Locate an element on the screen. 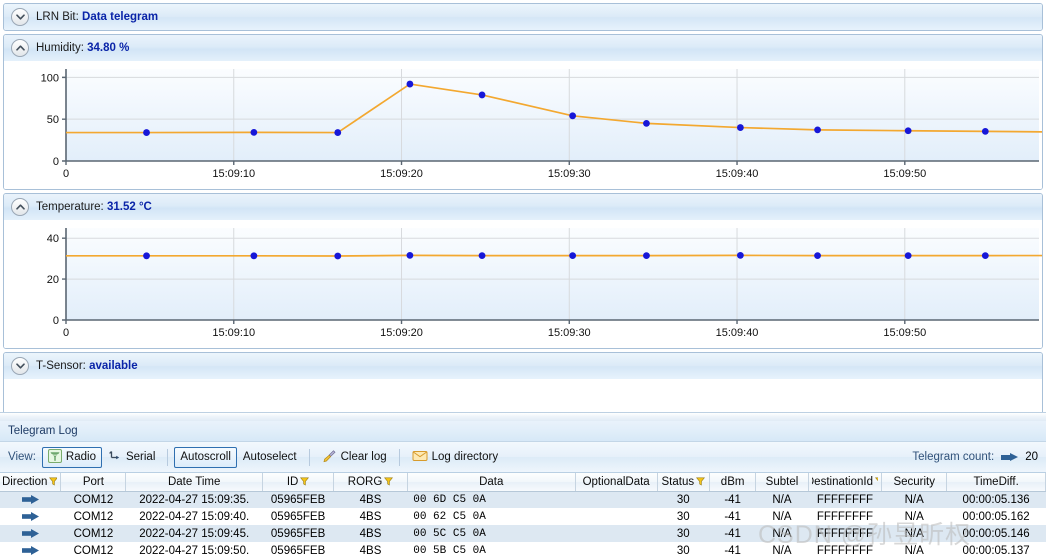 Image resolution: width=1046 pixels, height=559 pixels. panel-humidity-title: Humidity: 34.80 % is located at coordinates (82, 48).